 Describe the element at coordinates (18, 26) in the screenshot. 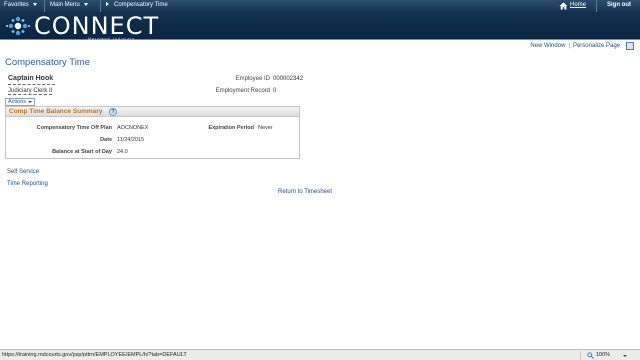

I see `connect-logo-icon` at that location.